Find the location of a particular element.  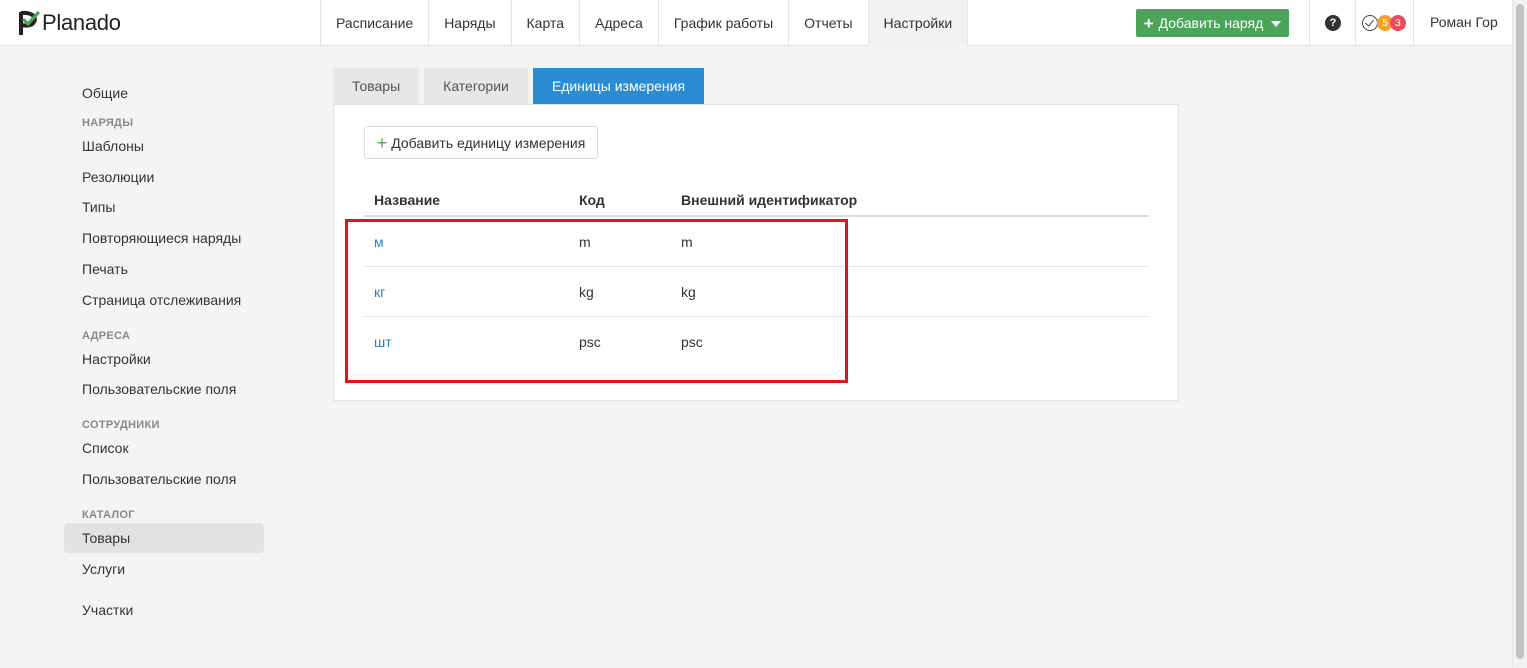

sidebar-section-addresses: Адреса is located at coordinates (106, 335).